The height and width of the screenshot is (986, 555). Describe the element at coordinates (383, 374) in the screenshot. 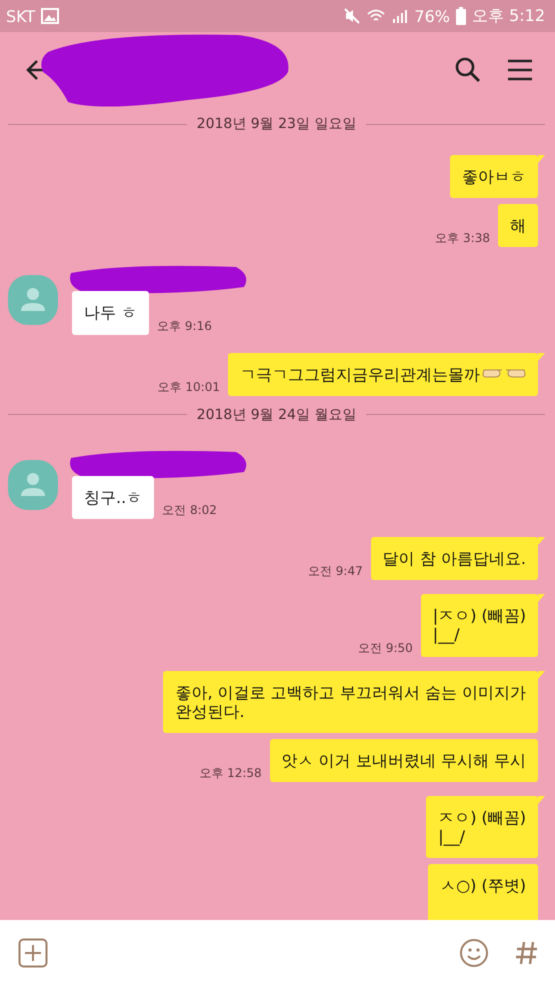

I see `message-bubble: ㄱ극ㄱ그그럼지금우리관계는몰까` at that location.